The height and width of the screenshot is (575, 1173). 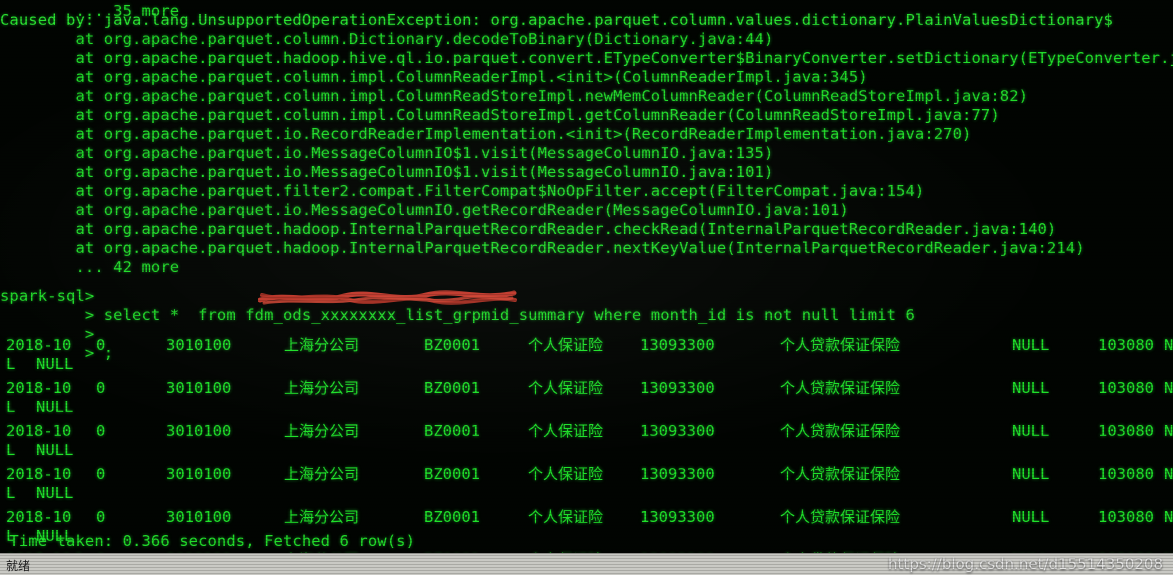 I want to click on redaction-scribble-icon, so click(x=387, y=297).